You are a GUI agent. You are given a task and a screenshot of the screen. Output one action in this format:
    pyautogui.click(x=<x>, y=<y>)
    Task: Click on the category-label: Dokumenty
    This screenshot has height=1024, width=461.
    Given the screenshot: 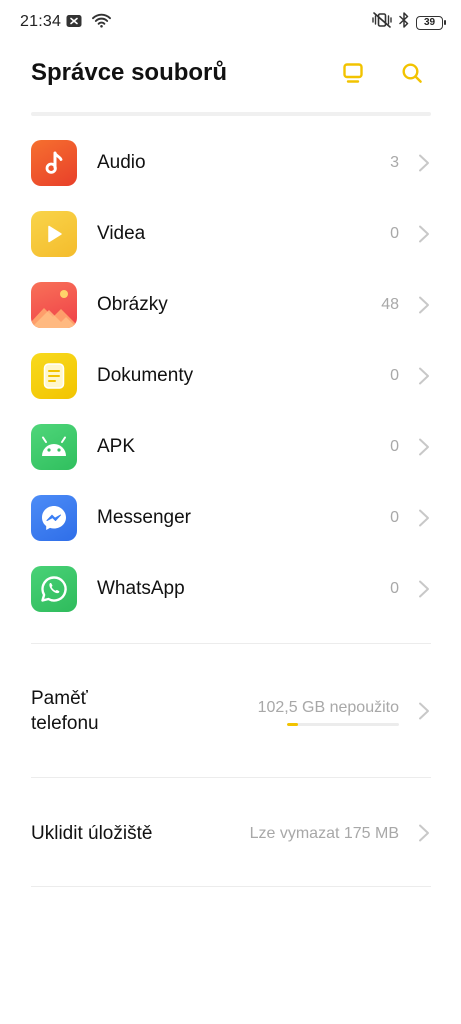 What is the action you would take?
    pyautogui.click(x=145, y=375)
    